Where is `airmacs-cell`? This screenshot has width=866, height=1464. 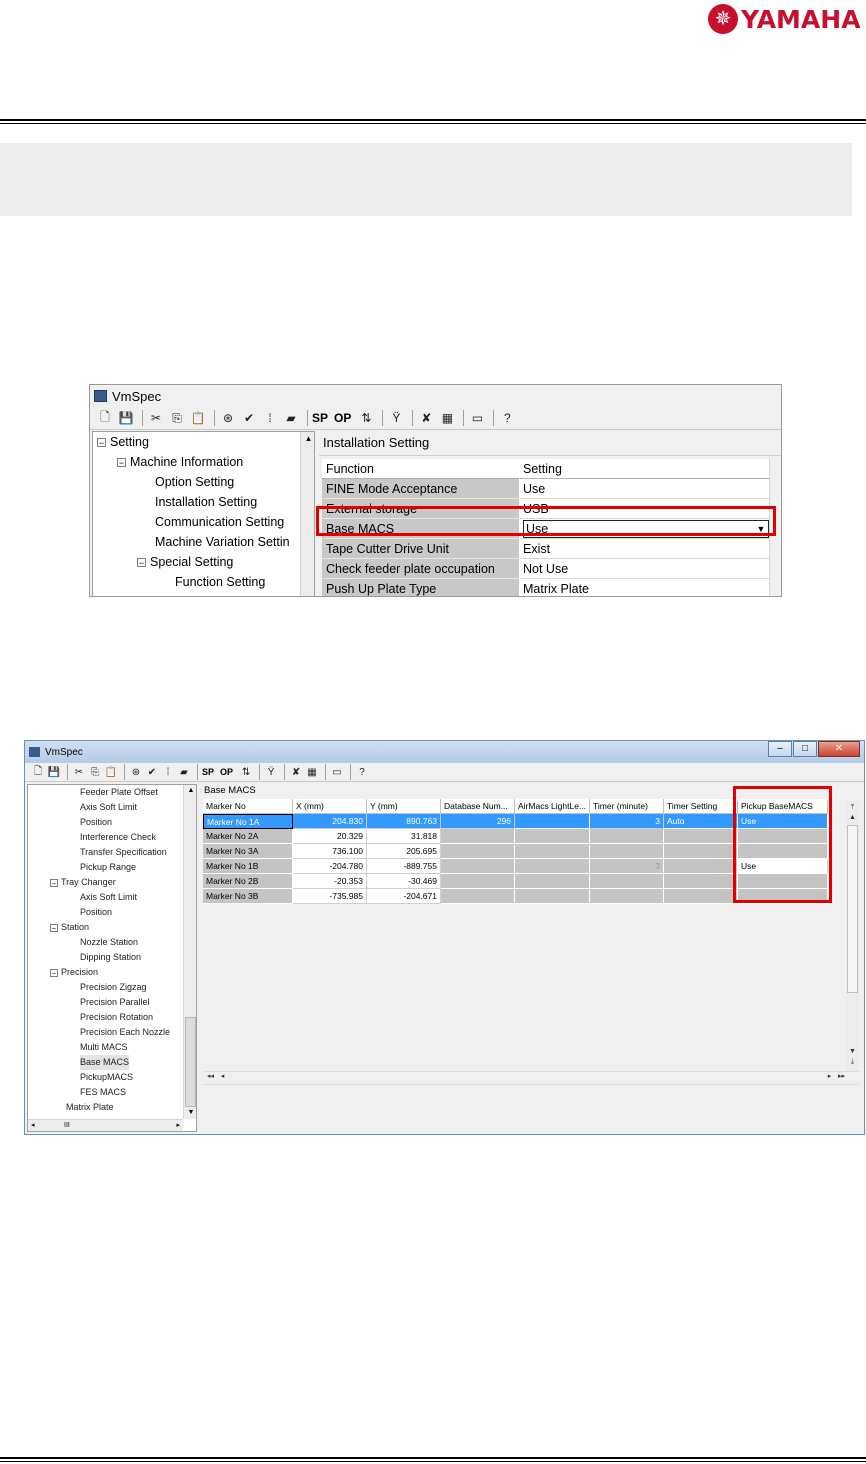
airmacs-cell is located at coordinates (552, 821).